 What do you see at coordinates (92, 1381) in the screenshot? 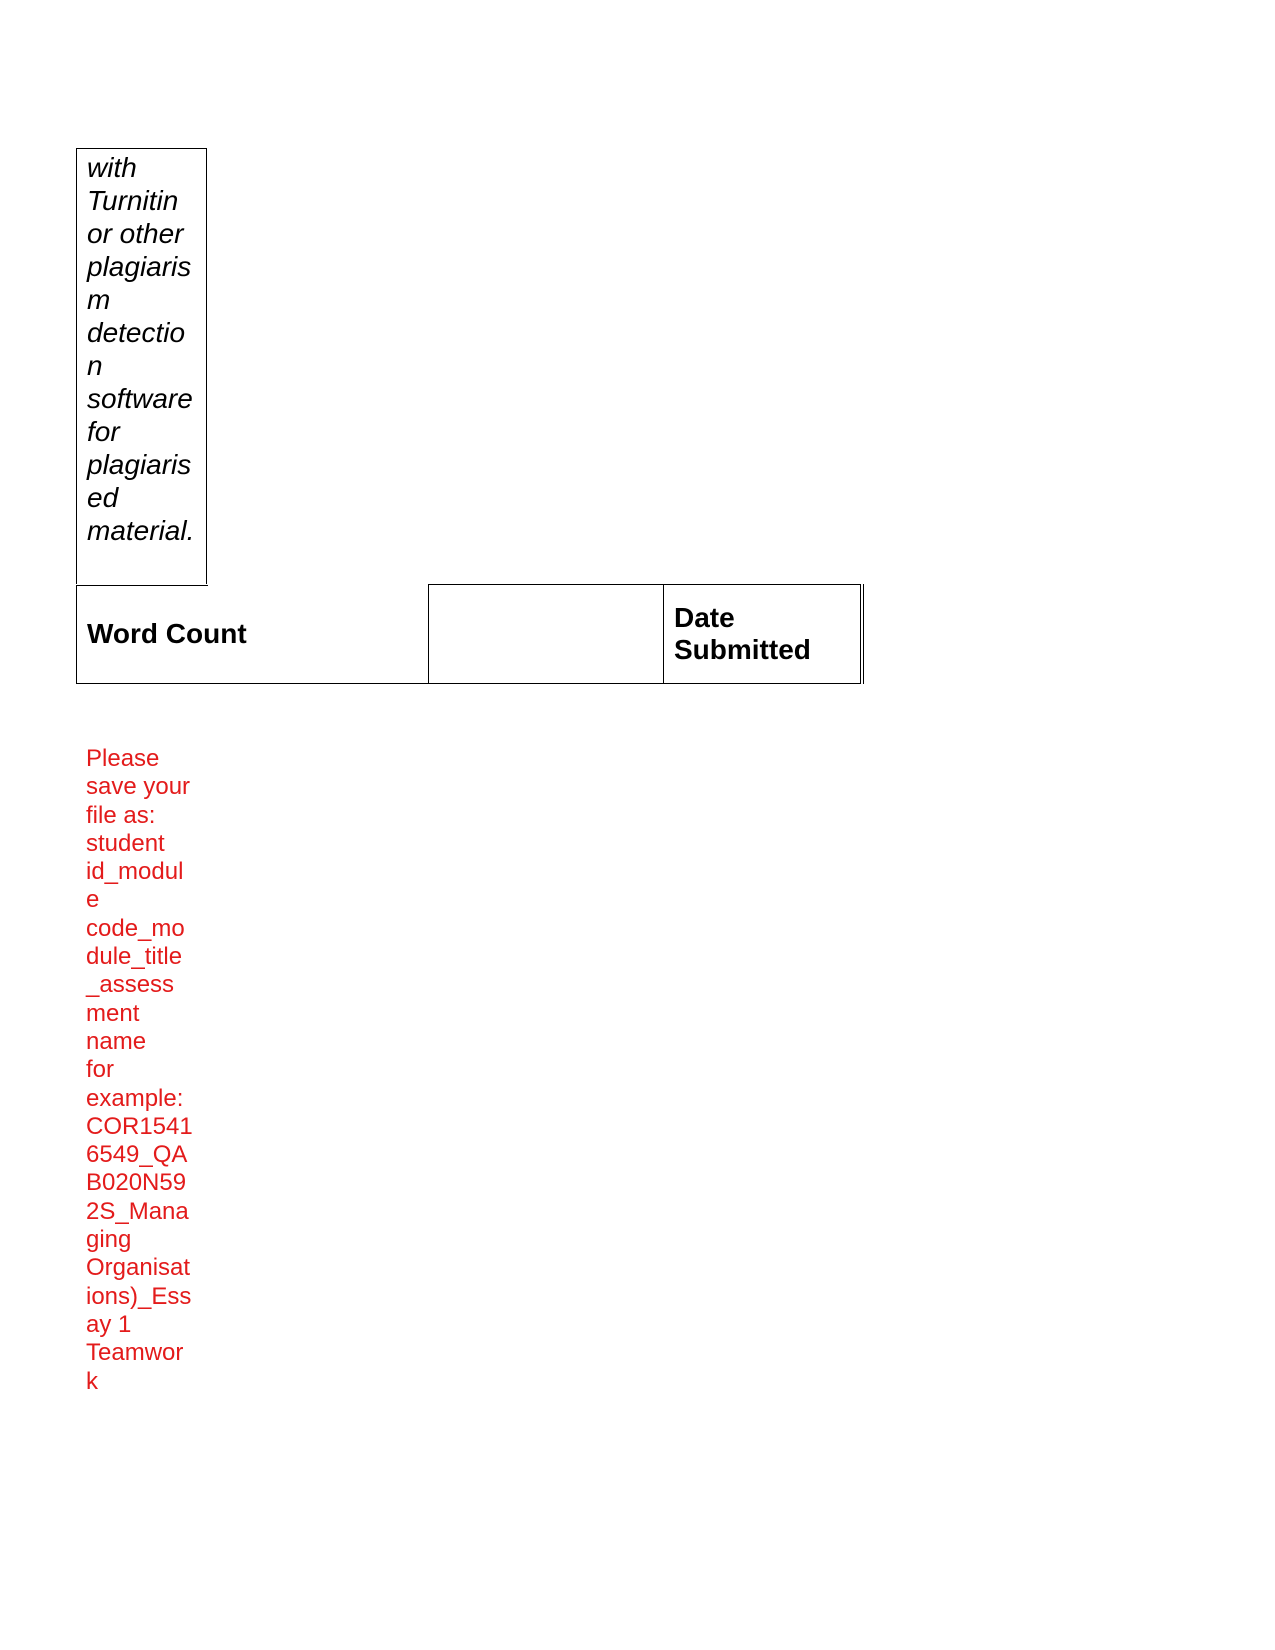
I see `instruction-line: k` at bounding box center [92, 1381].